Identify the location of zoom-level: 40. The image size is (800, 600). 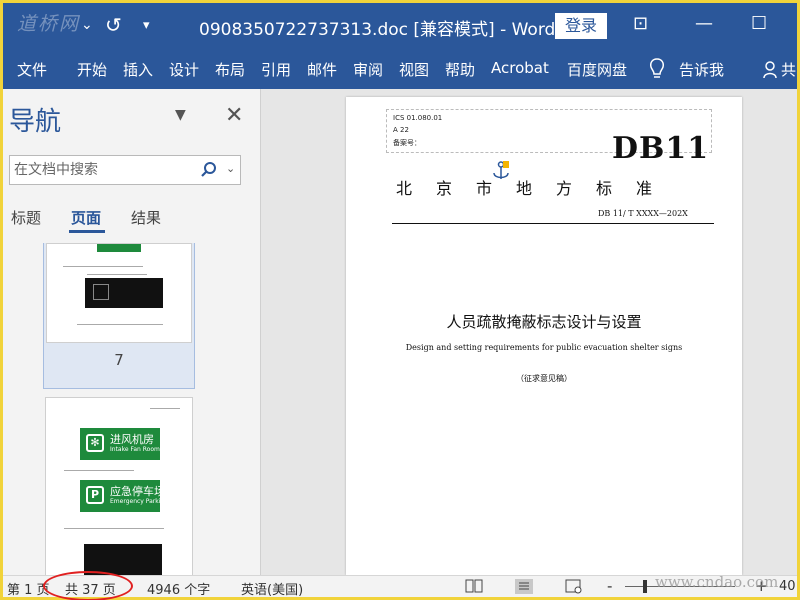
(787, 586).